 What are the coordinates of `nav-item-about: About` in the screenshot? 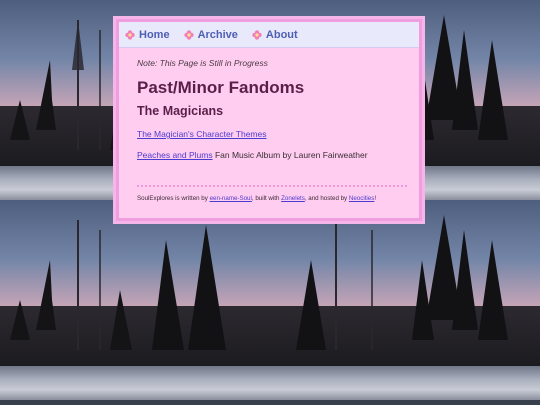 It's located at (275, 35).